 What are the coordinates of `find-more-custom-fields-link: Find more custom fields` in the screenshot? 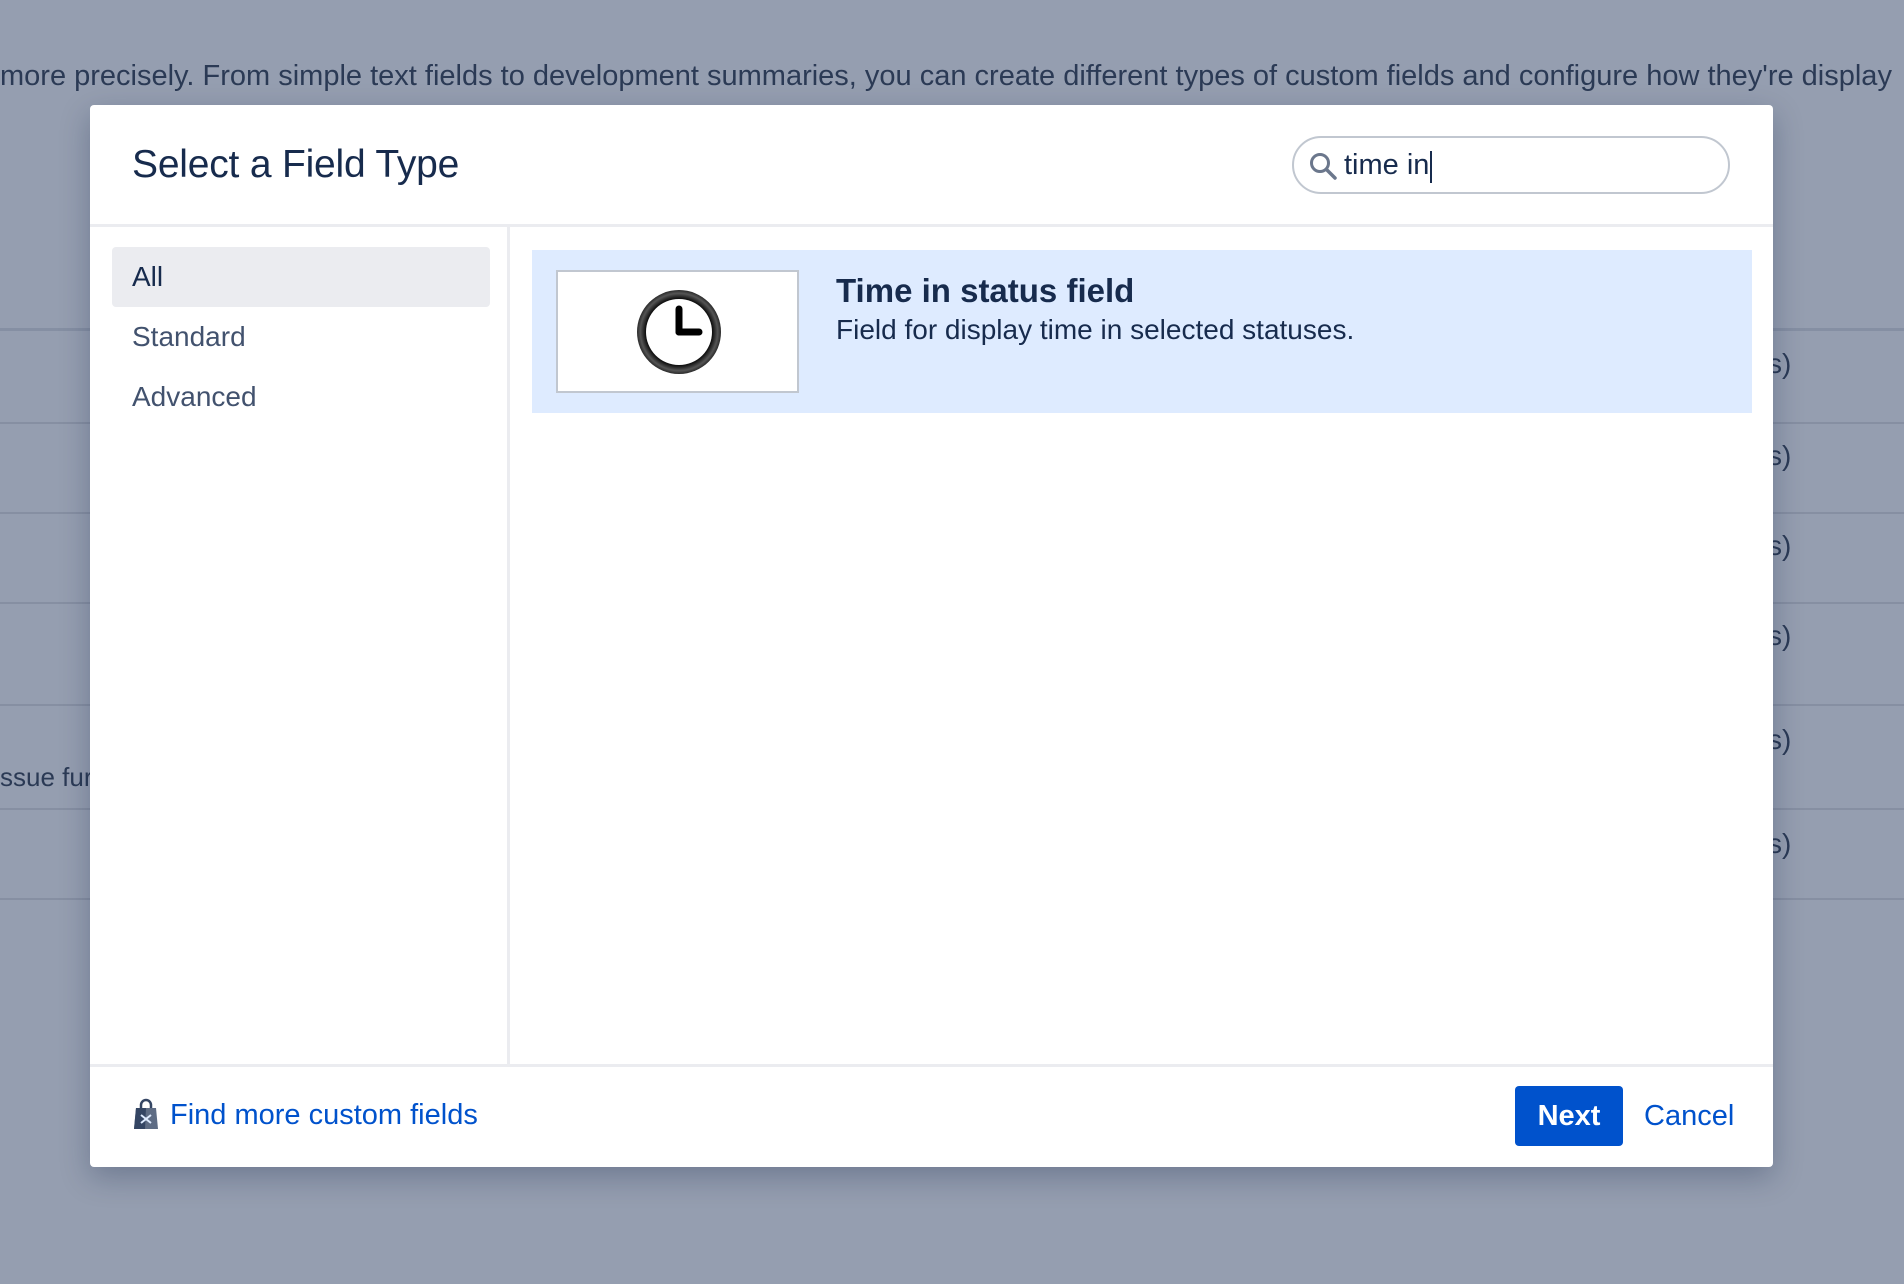 It's located at (305, 1115).